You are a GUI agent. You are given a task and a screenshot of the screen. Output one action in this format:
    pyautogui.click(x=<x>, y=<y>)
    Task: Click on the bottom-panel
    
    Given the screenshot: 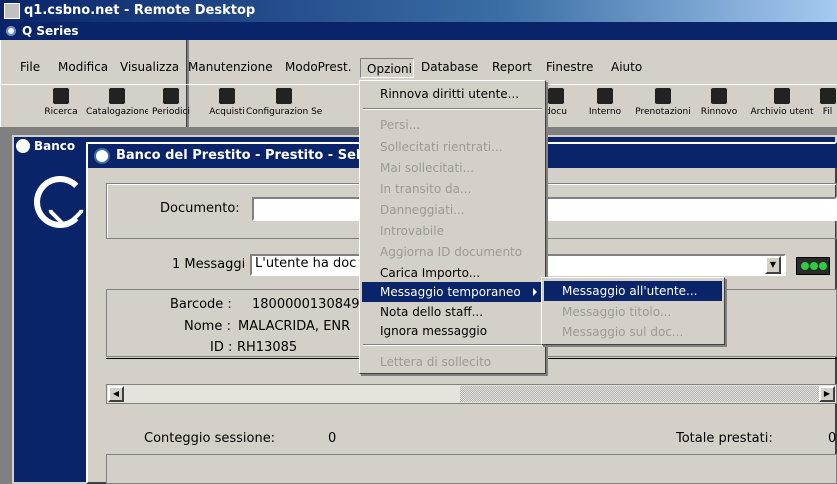 What is the action you would take?
    pyautogui.click(x=471, y=469)
    